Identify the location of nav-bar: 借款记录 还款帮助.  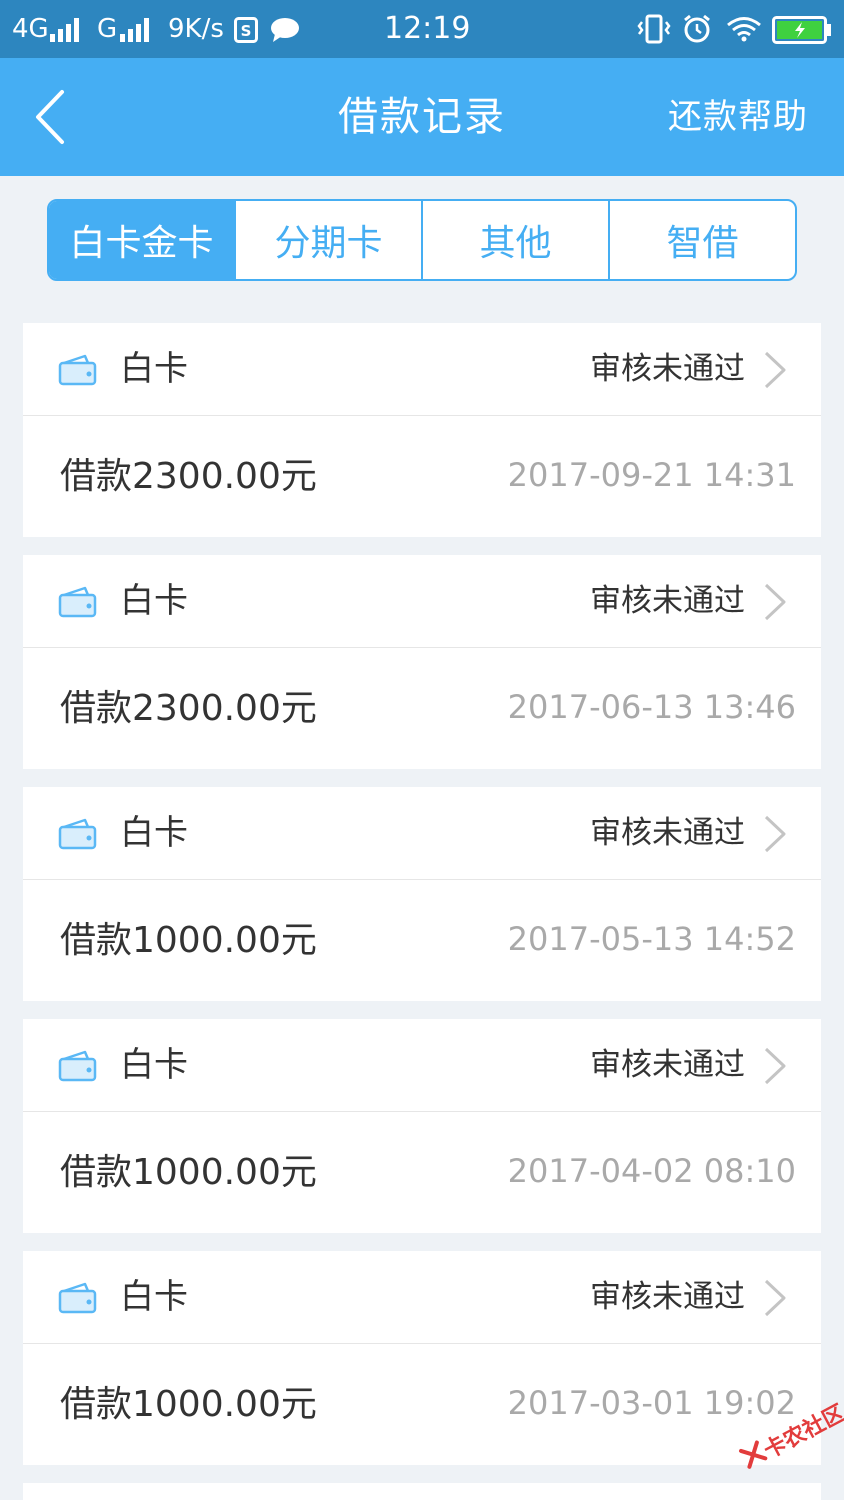
(422, 117).